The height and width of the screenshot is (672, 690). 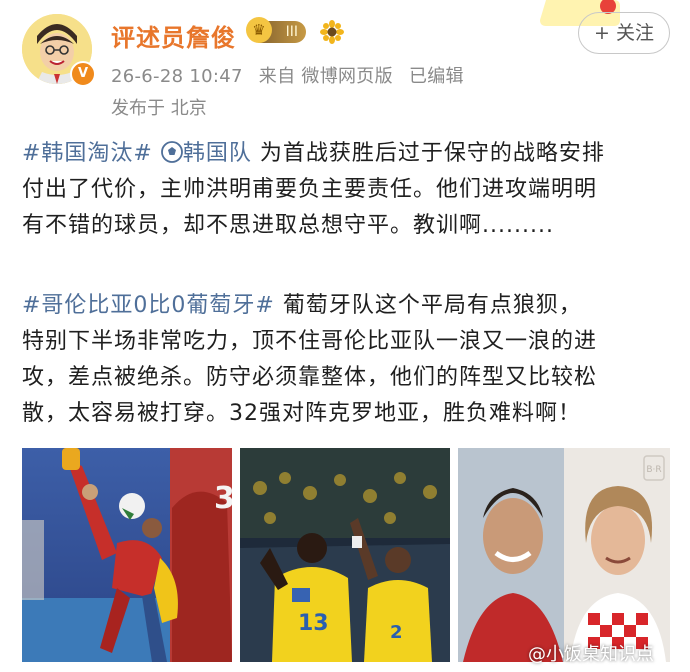 What do you see at coordinates (177, 76) in the screenshot?
I see `post-date: 26-6-28 10:47` at bounding box center [177, 76].